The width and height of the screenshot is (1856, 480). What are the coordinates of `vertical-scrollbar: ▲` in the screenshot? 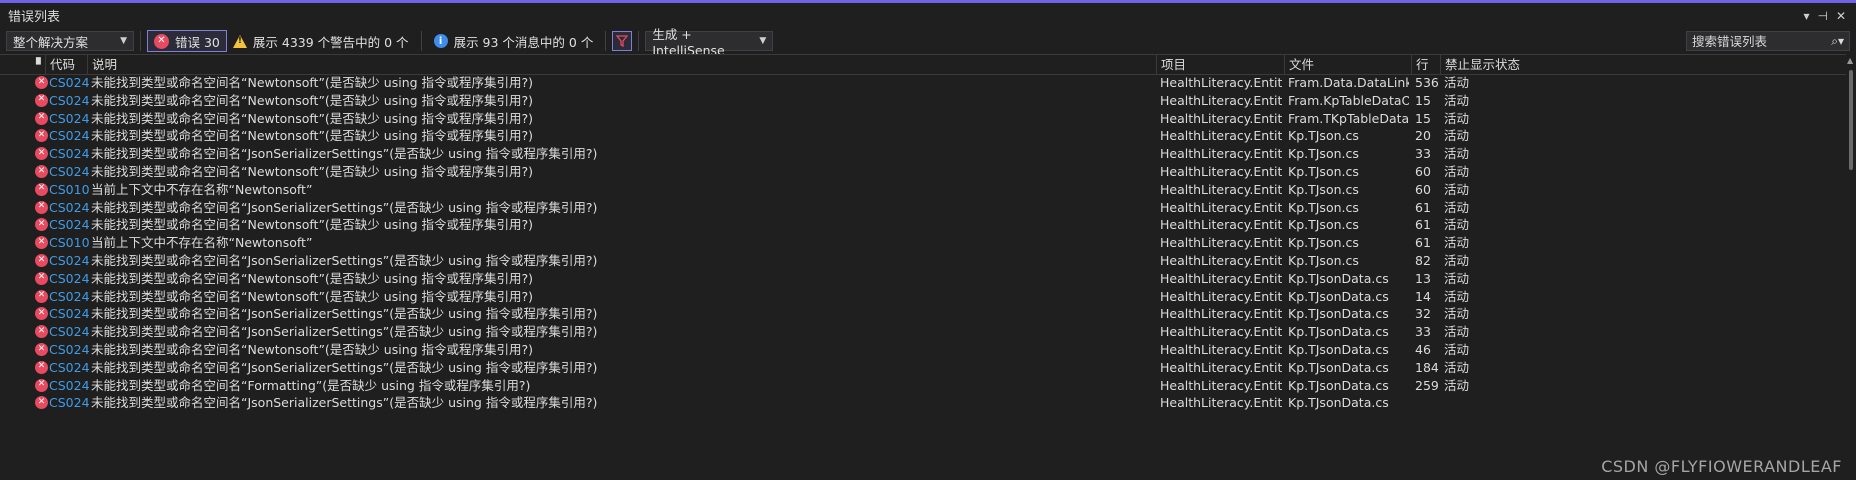 It's located at (1851, 267).